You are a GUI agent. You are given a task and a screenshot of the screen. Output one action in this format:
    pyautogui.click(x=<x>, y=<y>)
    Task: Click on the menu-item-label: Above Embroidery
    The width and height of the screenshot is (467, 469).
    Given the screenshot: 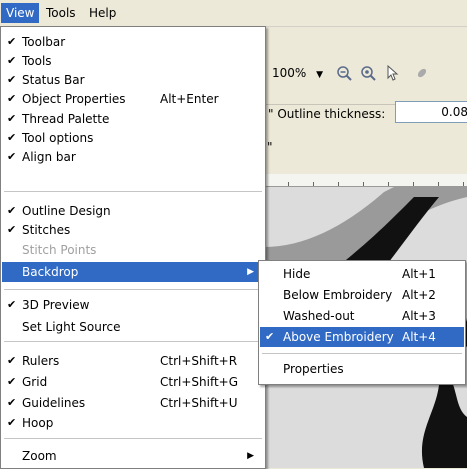 What is the action you would take?
    pyautogui.click(x=338, y=337)
    